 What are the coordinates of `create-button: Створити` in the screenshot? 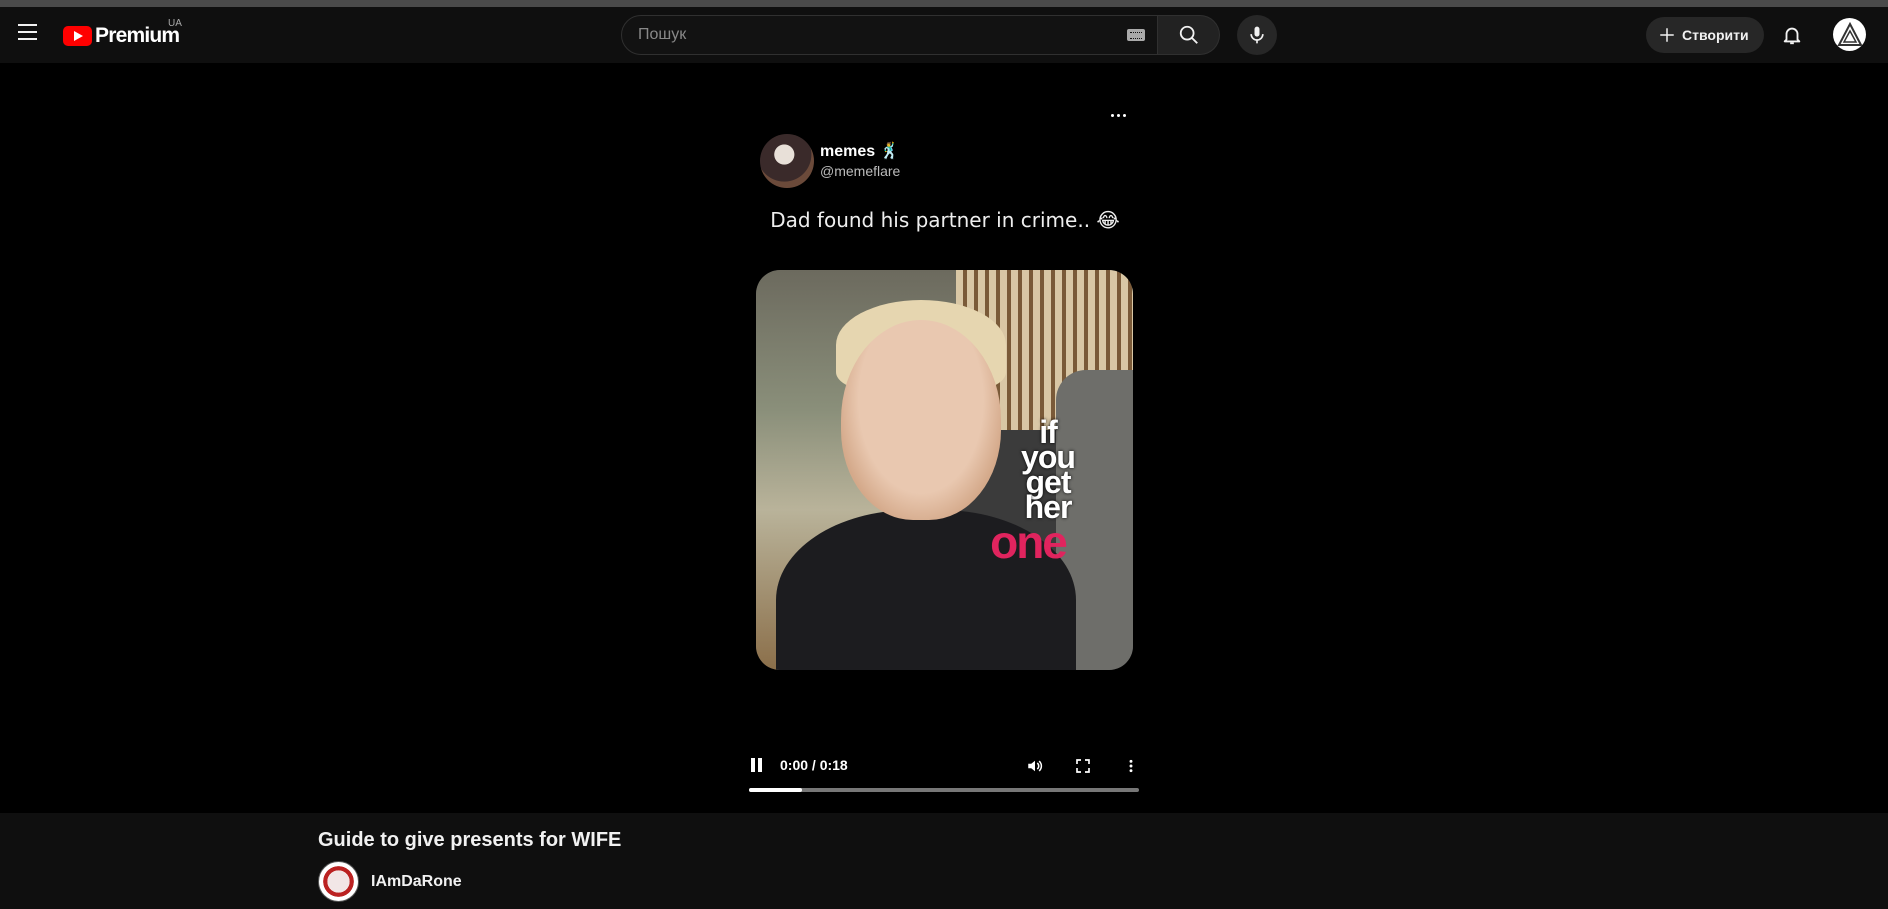 It's located at (1705, 35).